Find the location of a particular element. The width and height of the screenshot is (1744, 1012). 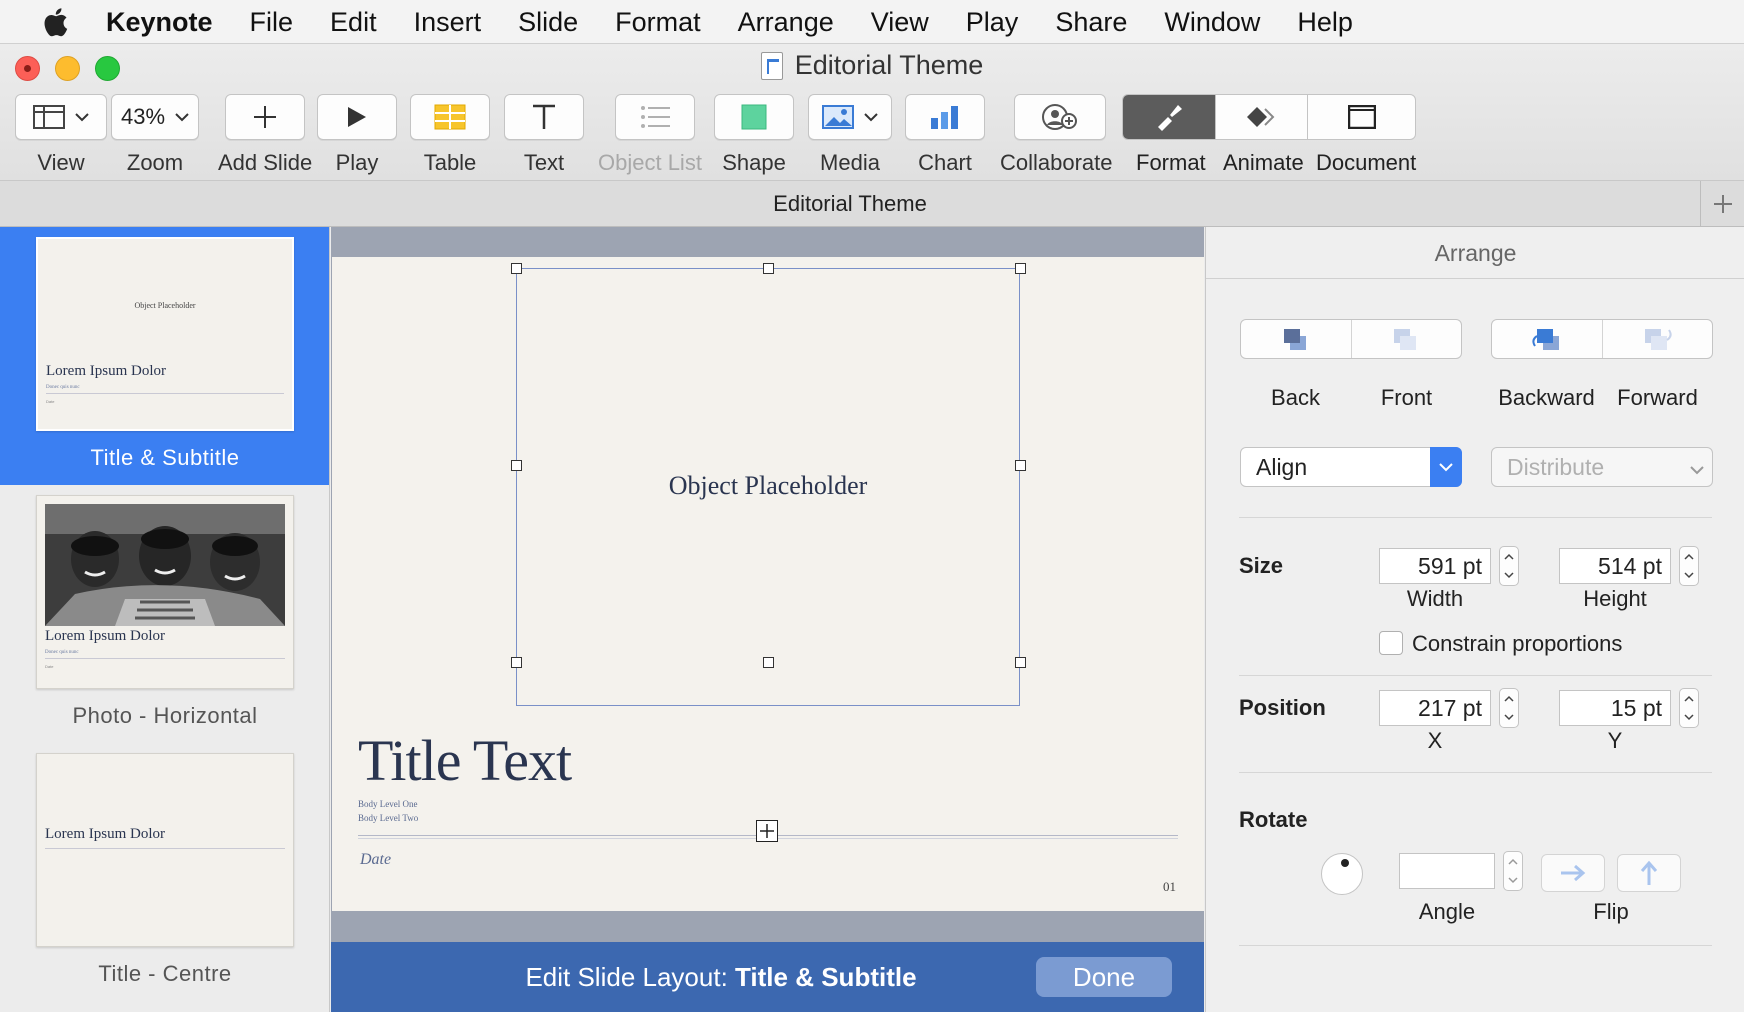

height-field: 514 pt is located at coordinates (1615, 566).